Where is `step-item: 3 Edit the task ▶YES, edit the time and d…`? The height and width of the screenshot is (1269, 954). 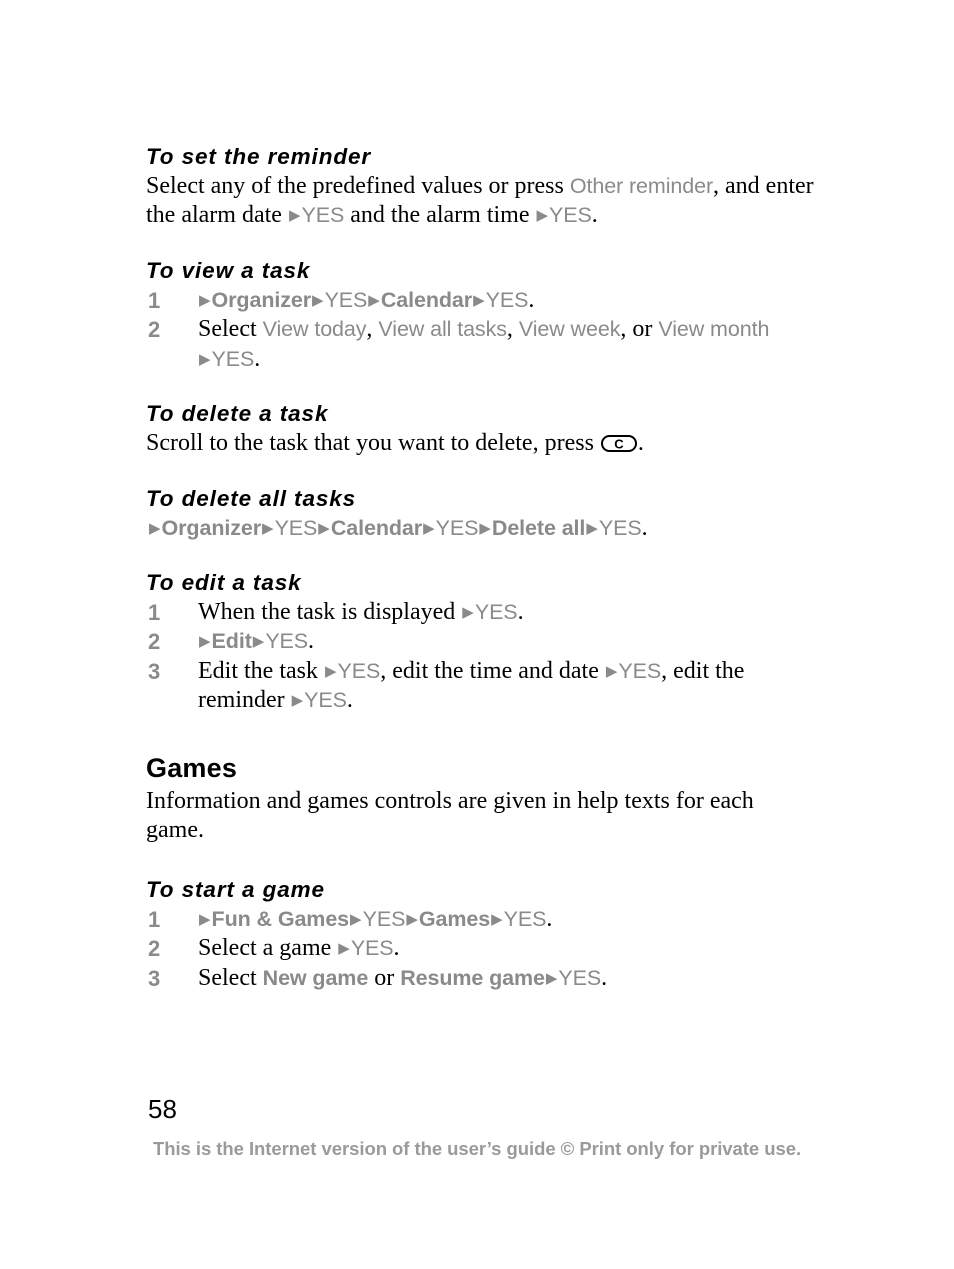 step-item: 3 Edit the task ▶YES, edit the time and d… is located at coordinates (481, 686).